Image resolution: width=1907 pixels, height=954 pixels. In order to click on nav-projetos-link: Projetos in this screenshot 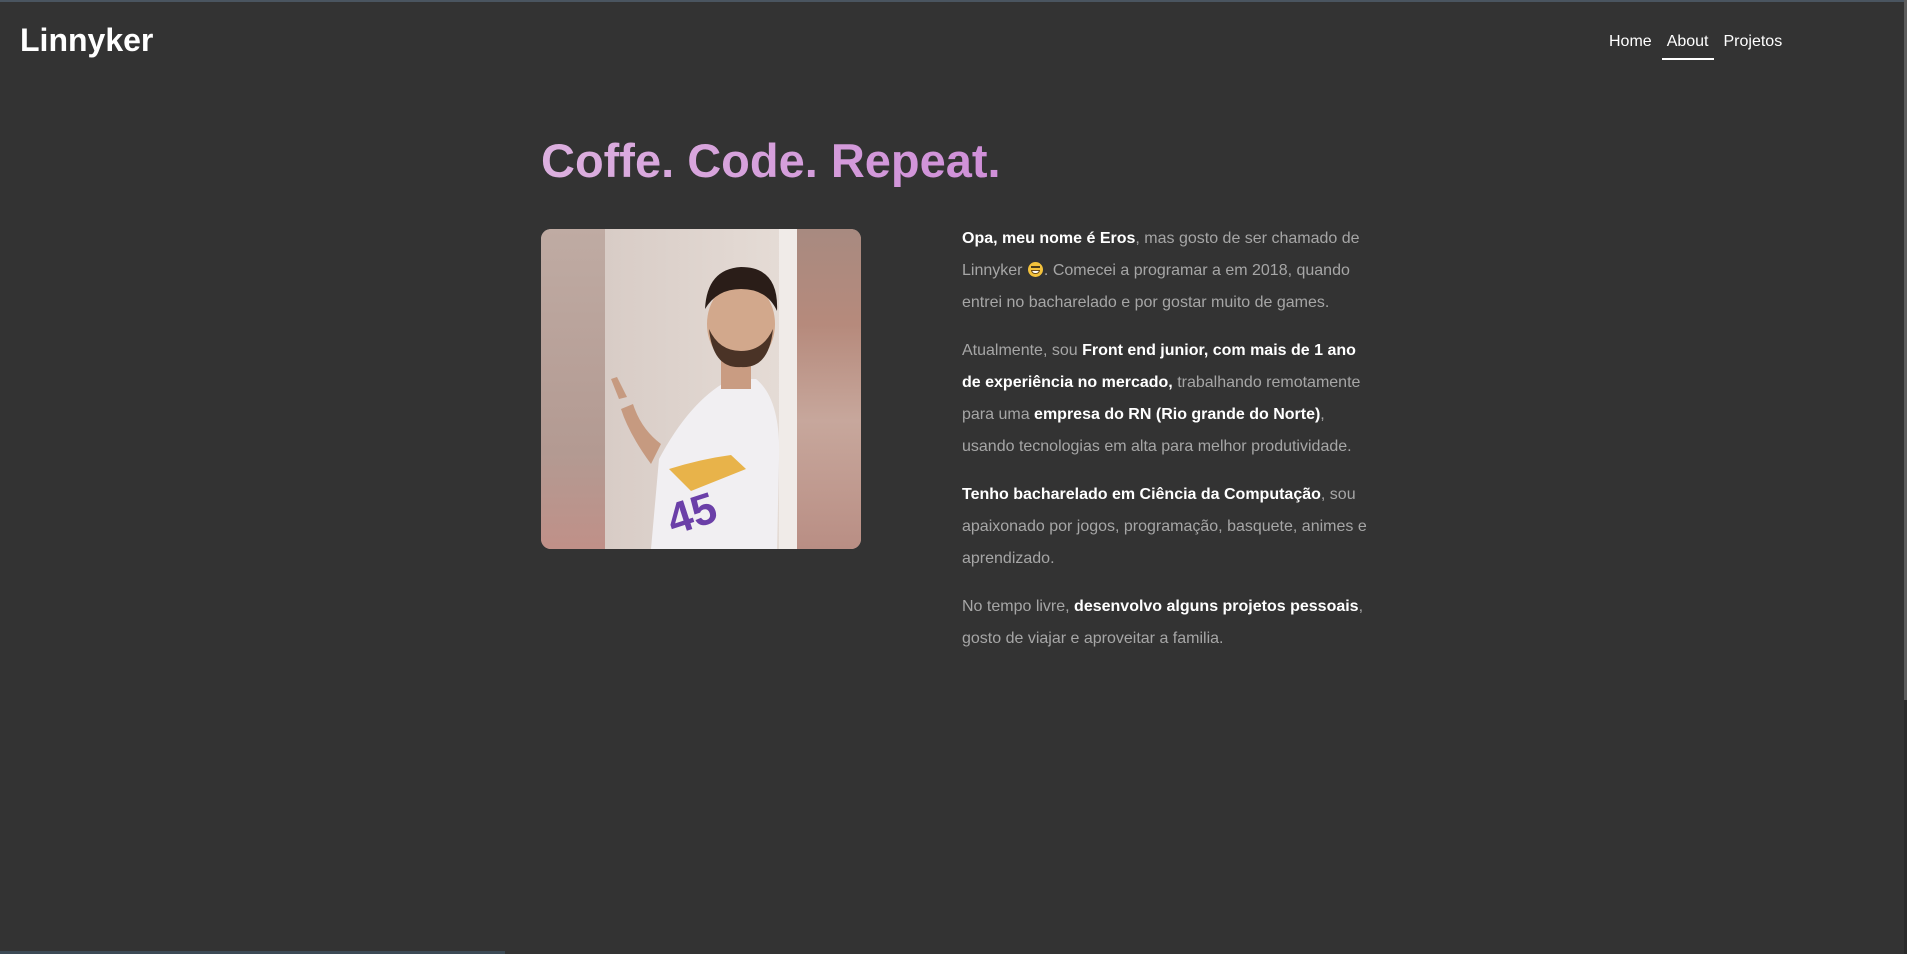, I will do `click(1753, 44)`.